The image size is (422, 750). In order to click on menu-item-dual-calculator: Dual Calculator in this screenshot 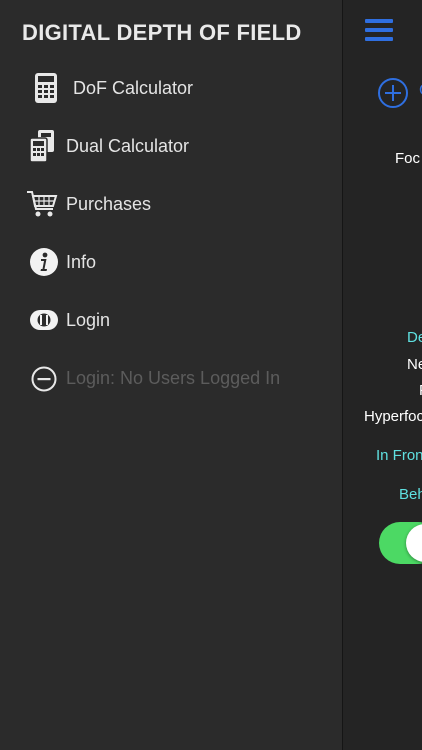, I will do `click(171, 146)`.